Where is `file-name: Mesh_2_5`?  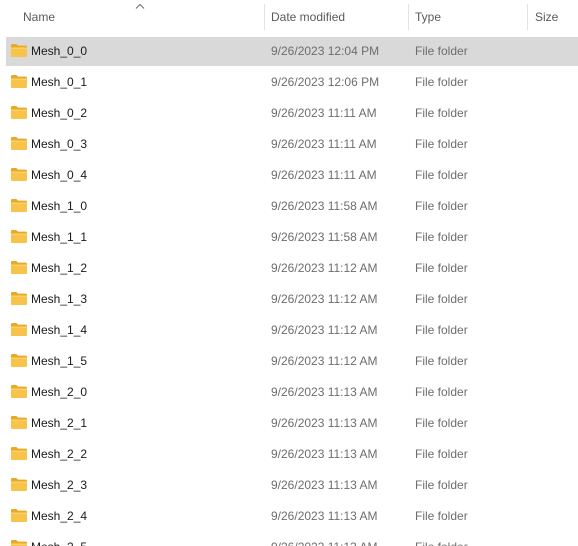
file-name: Mesh_2_5 is located at coordinates (59, 539).